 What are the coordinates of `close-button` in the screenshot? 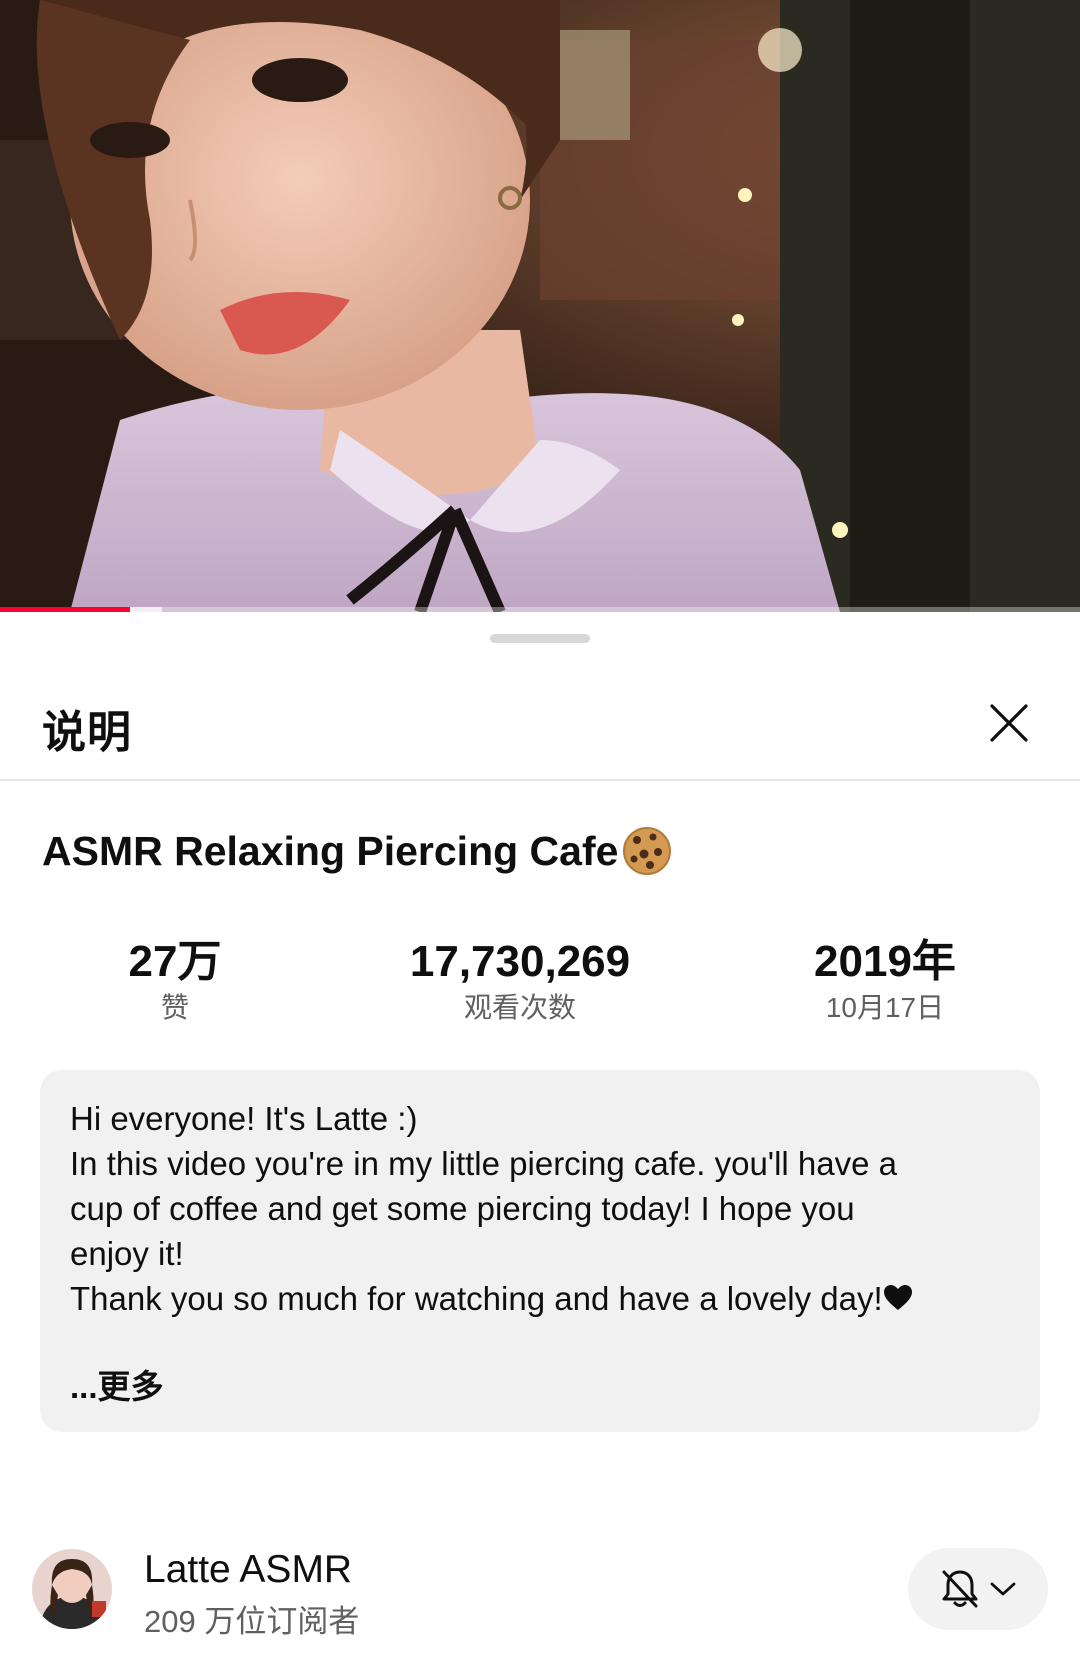 It's located at (1009, 723).